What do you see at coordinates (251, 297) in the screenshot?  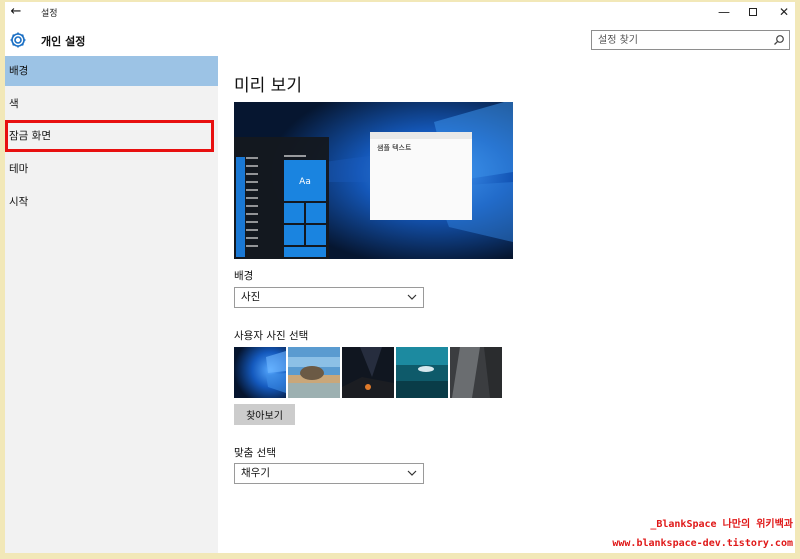 I see `background-dropdown-value: 사진` at bounding box center [251, 297].